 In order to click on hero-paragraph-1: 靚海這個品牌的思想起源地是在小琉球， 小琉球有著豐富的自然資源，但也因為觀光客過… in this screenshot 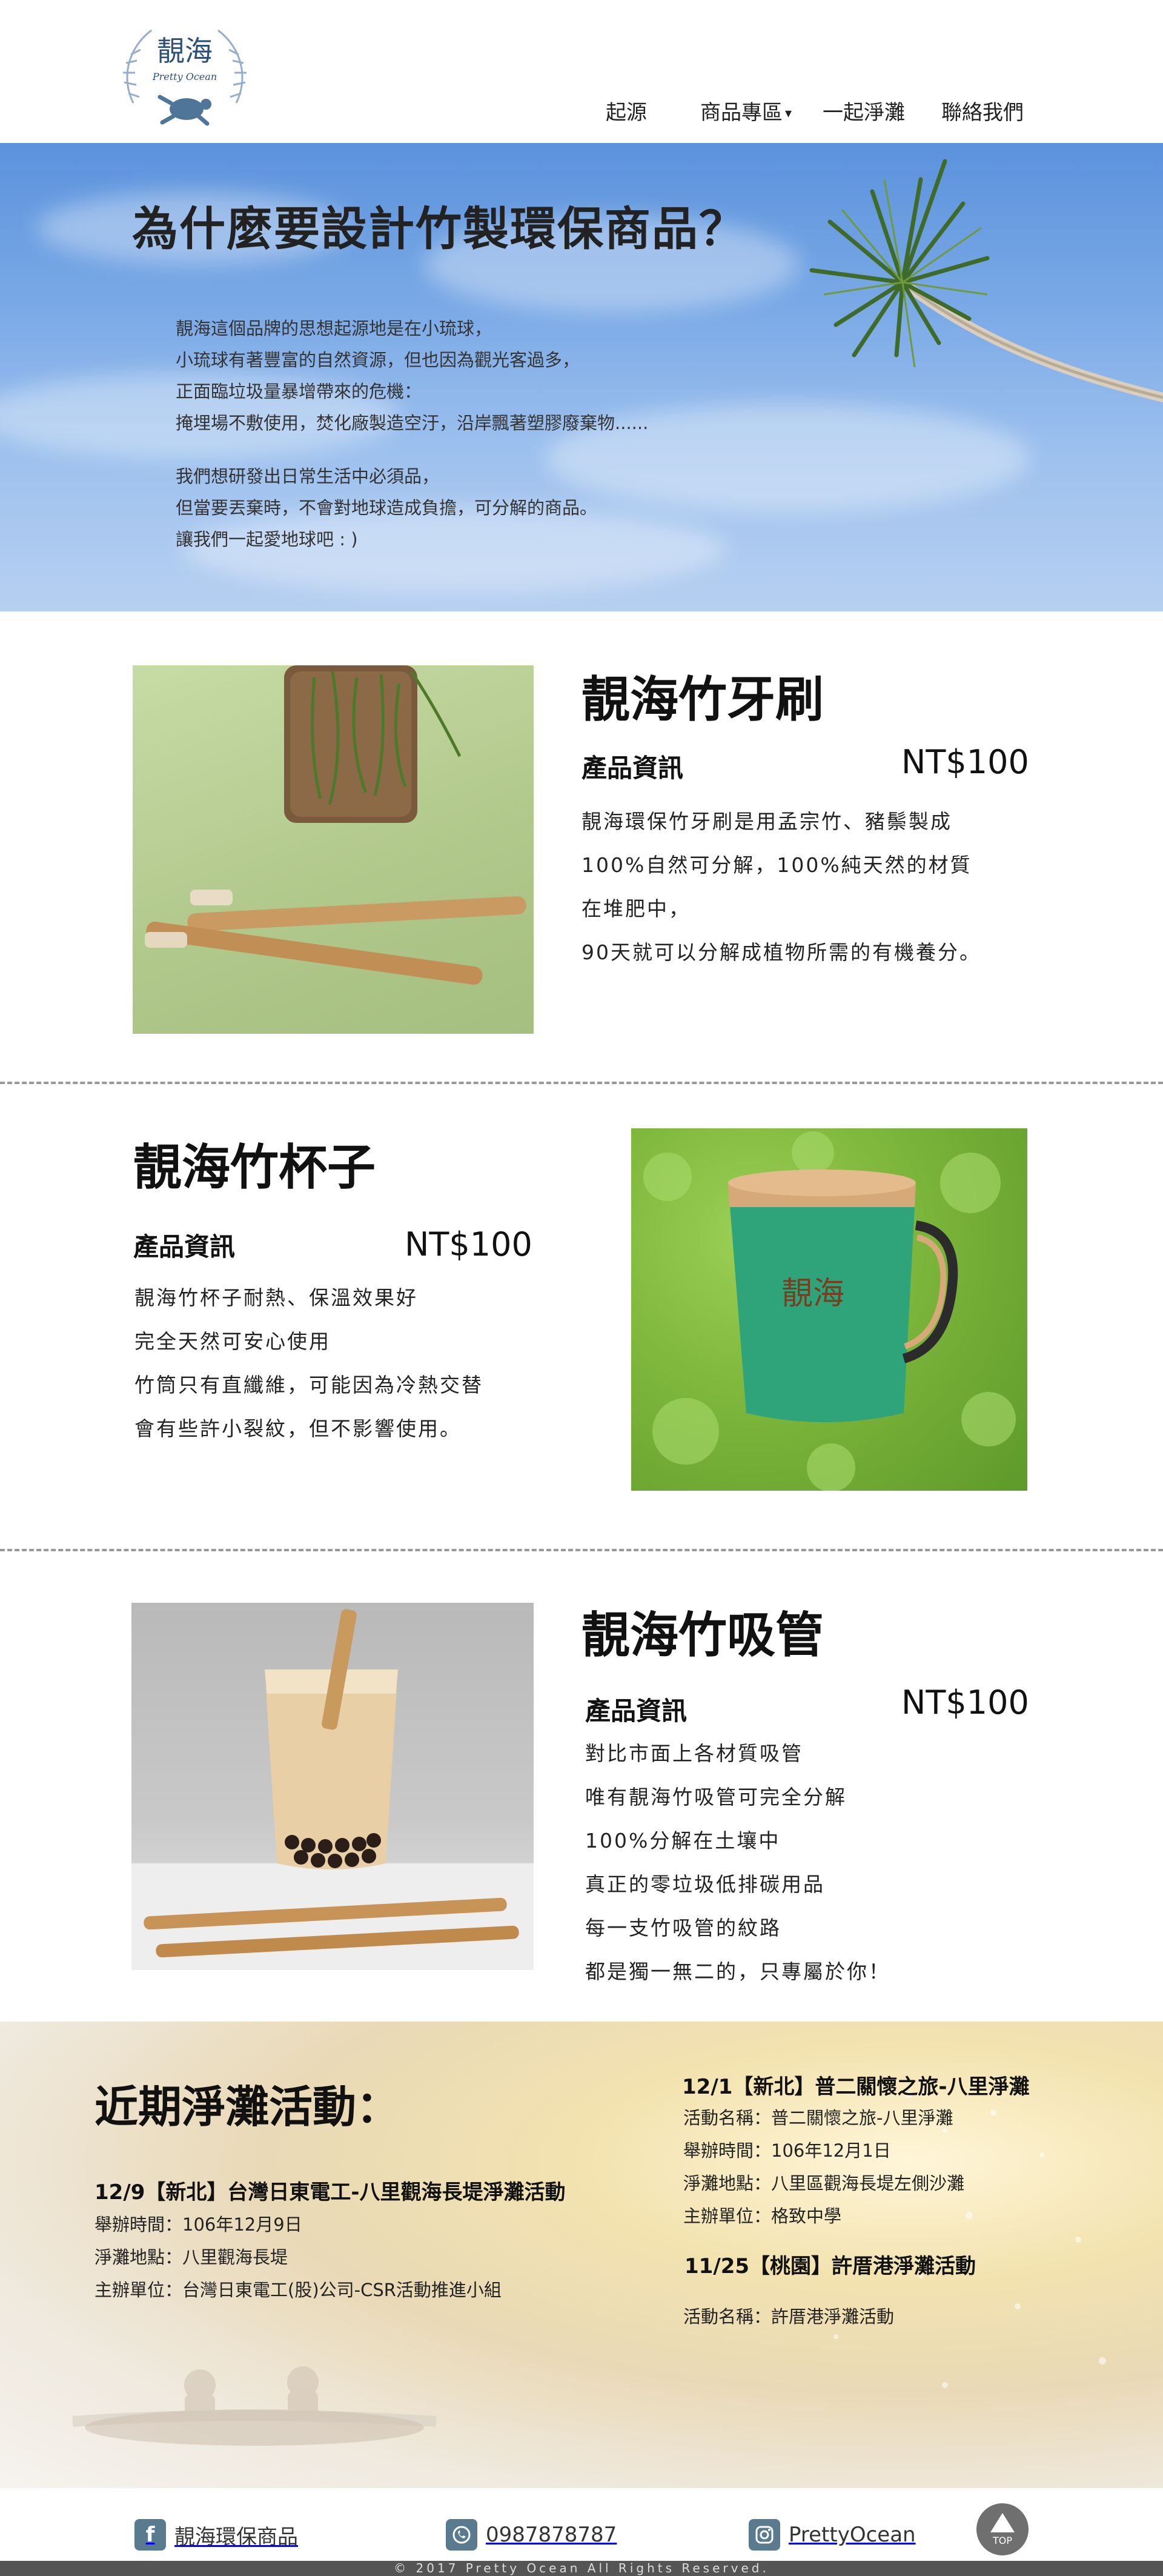, I will do `click(412, 376)`.